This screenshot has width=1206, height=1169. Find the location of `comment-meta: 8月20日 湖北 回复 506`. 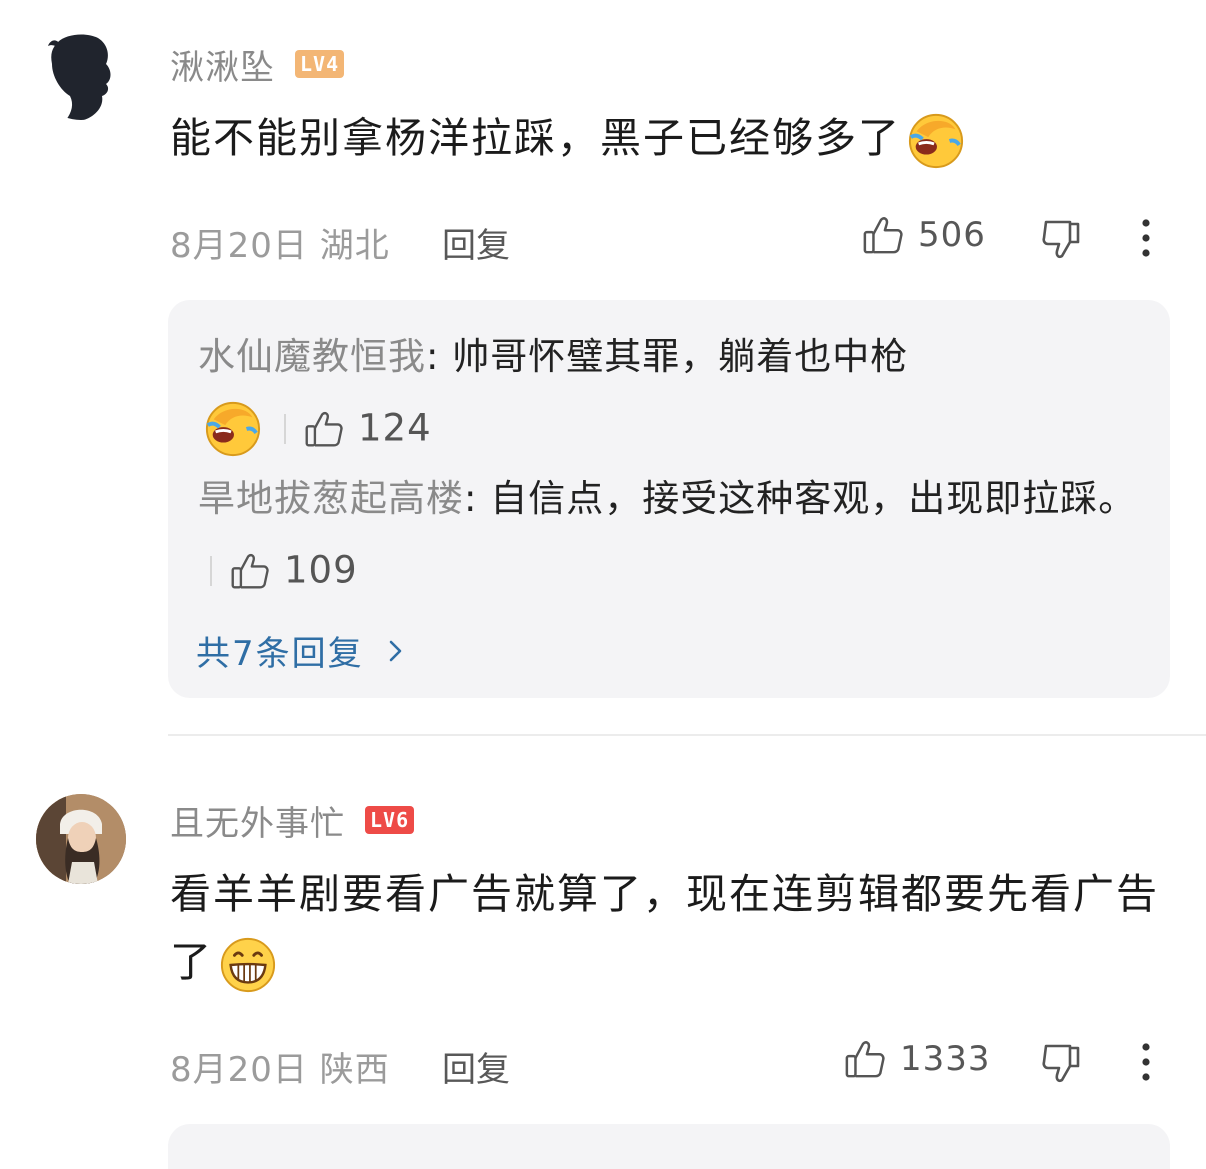

comment-meta: 8月20日 湖北 回复 506 is located at coordinates (665, 238).